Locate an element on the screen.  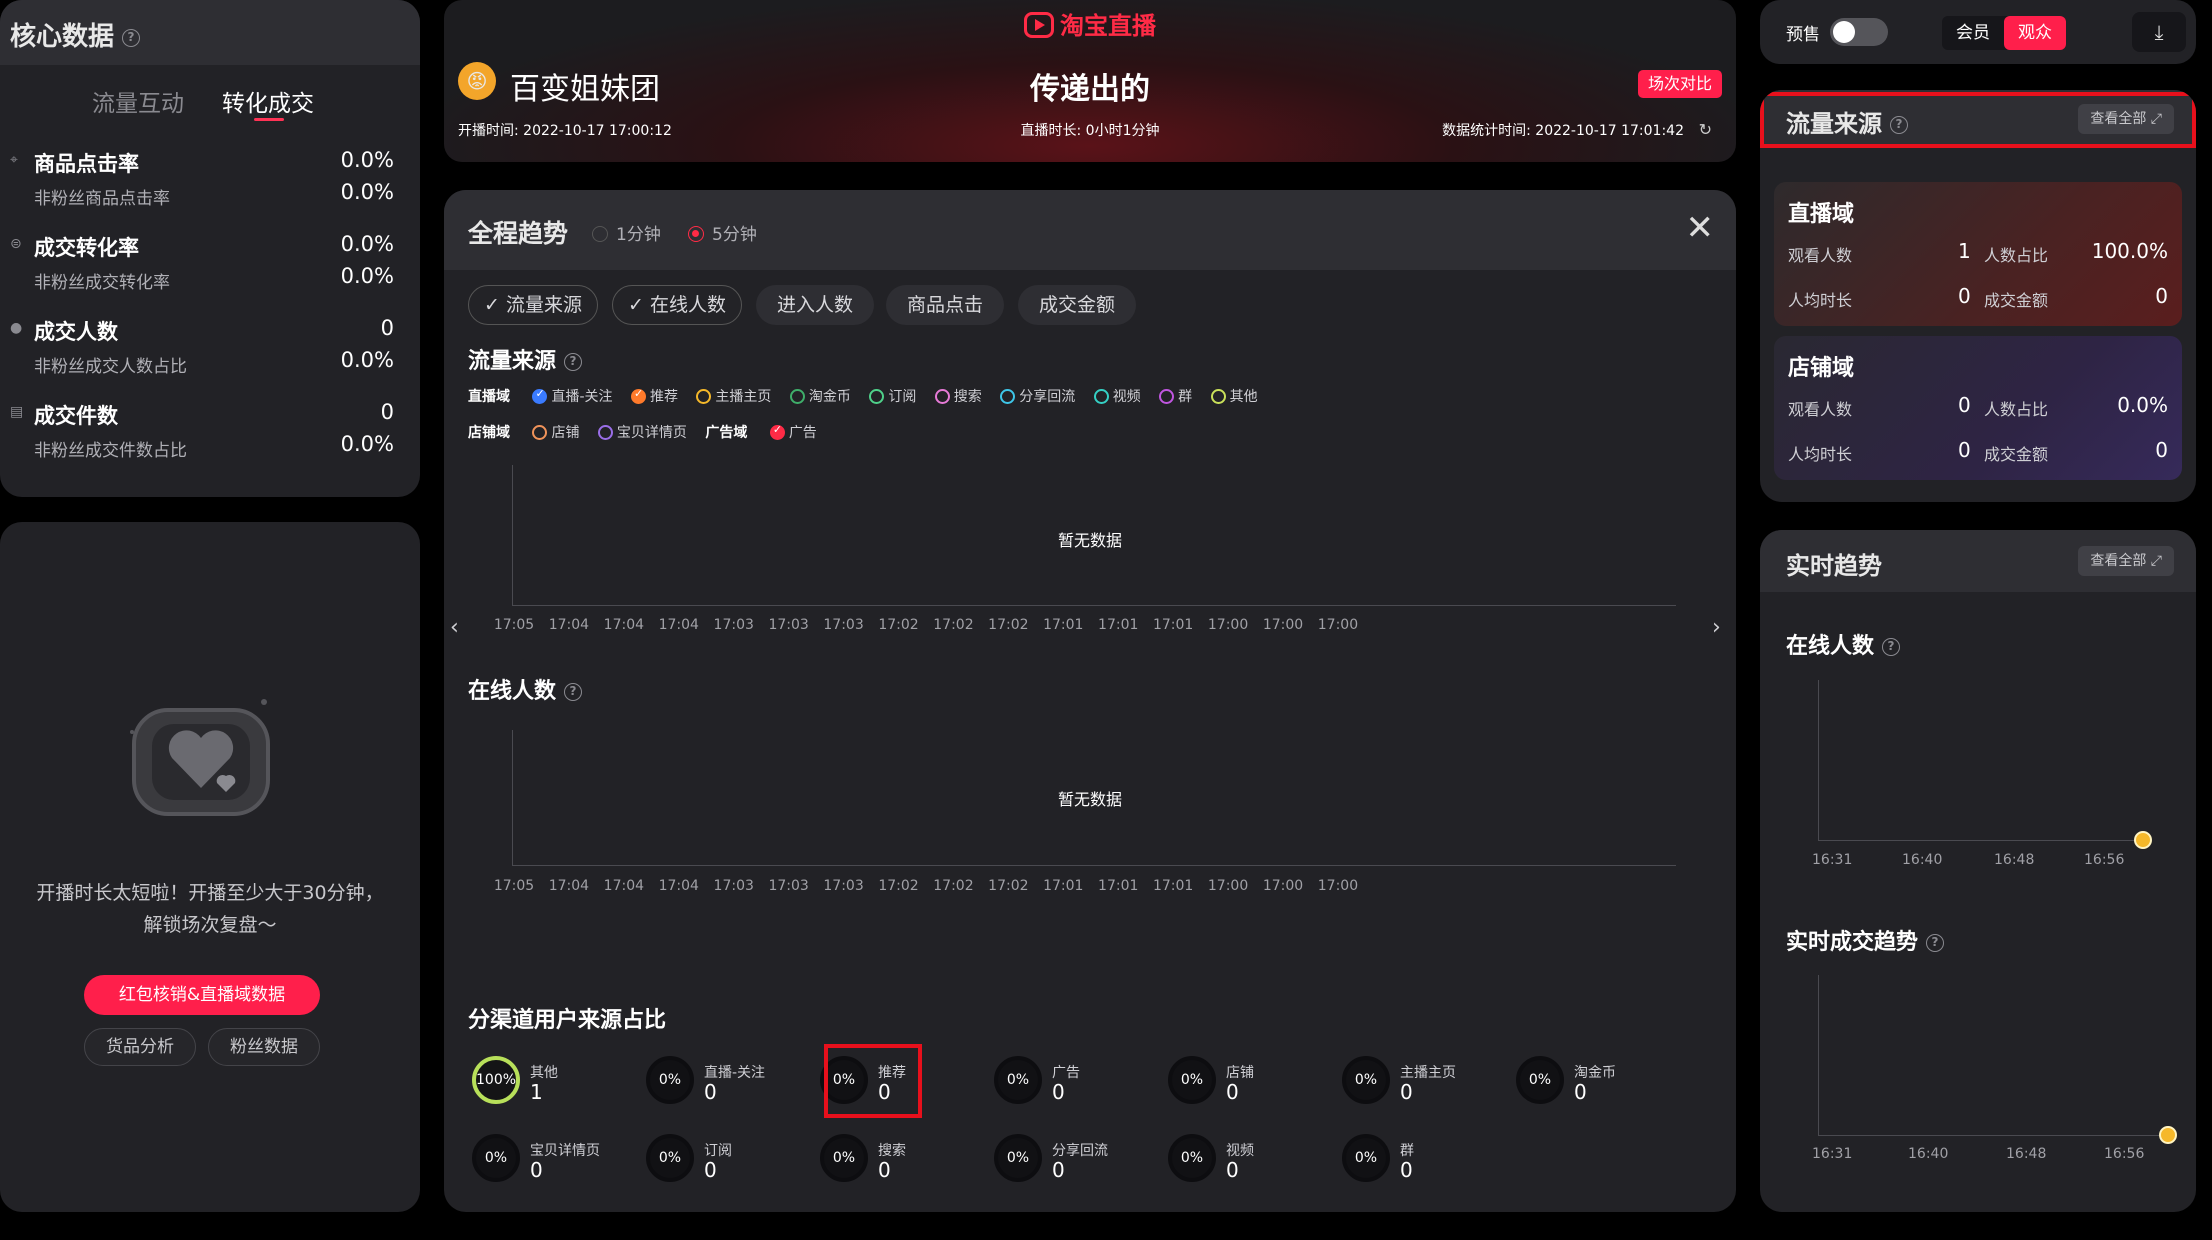
viewers-value: 0 is located at coordinates (1964, 405).